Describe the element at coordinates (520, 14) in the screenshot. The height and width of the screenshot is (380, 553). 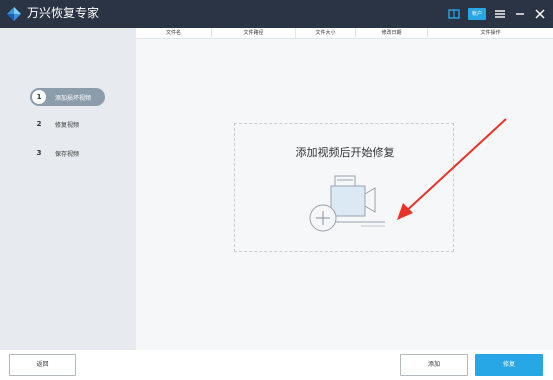
I see `minimize-icon` at that location.